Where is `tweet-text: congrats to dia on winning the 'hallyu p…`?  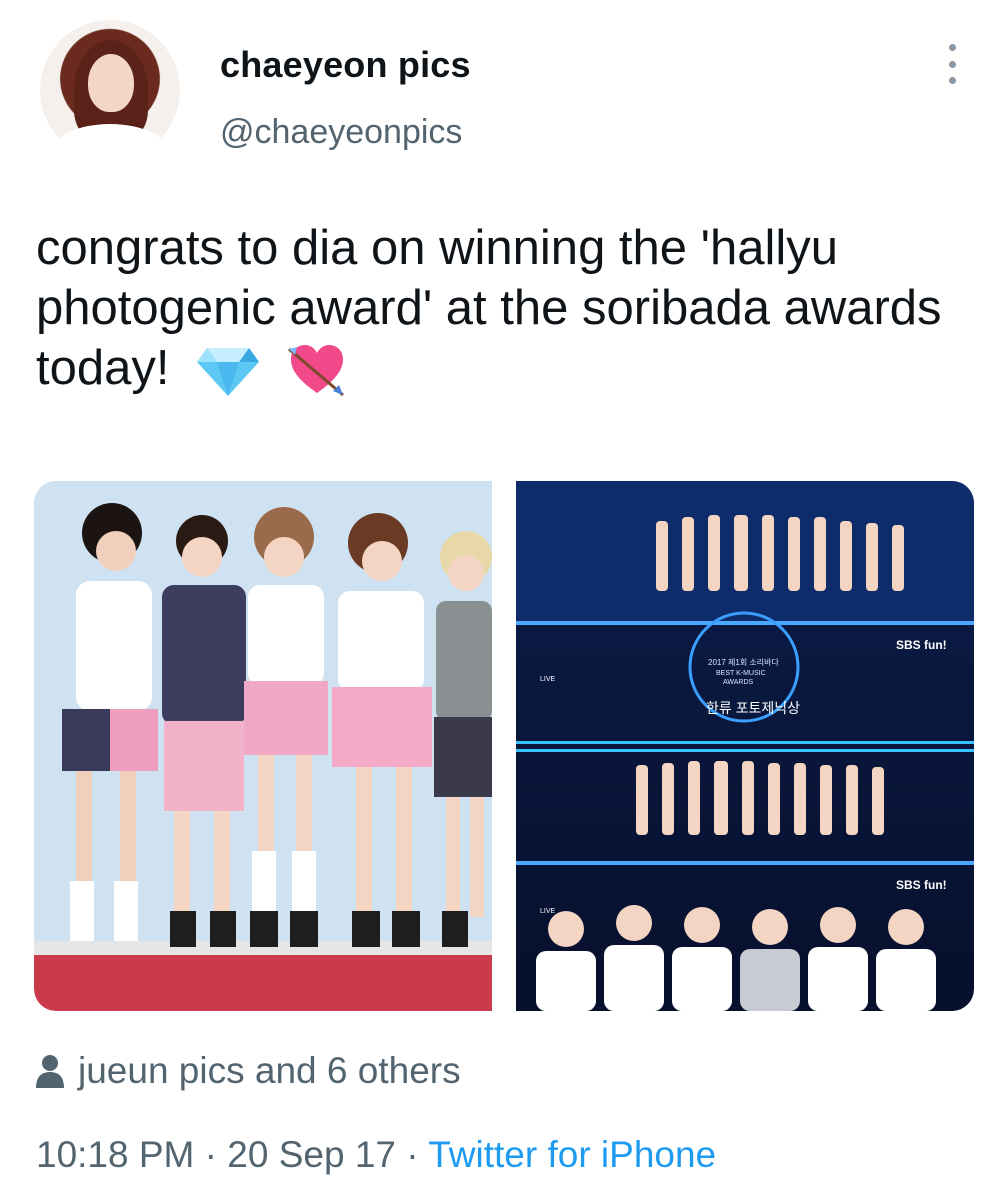 tweet-text: congrats to dia on winning the 'hallyu p… is located at coordinates (501, 309).